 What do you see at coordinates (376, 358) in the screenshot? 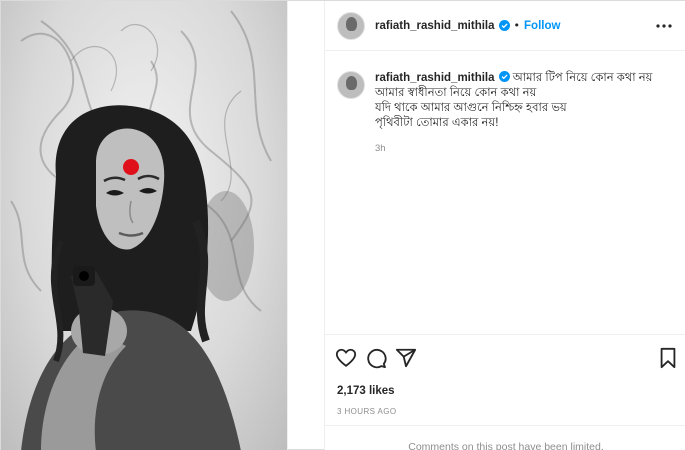
I see `comment-icon` at bounding box center [376, 358].